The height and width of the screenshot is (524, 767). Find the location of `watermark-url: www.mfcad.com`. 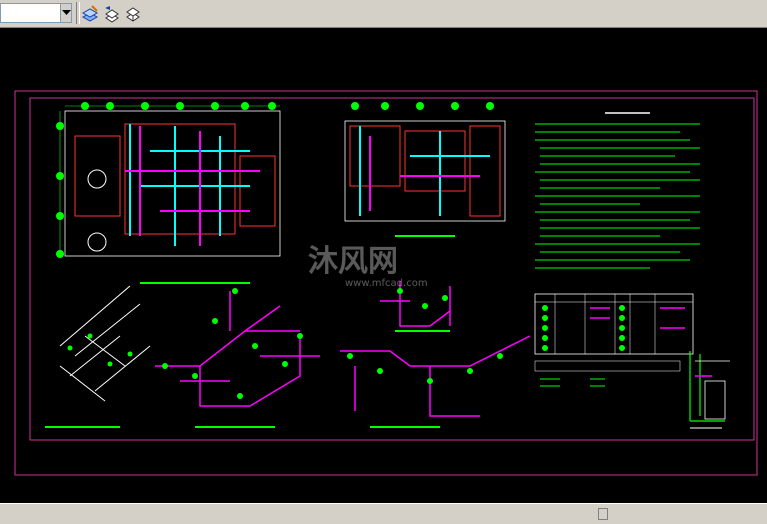

watermark-url: www.mfcad.com is located at coordinates (386, 283).